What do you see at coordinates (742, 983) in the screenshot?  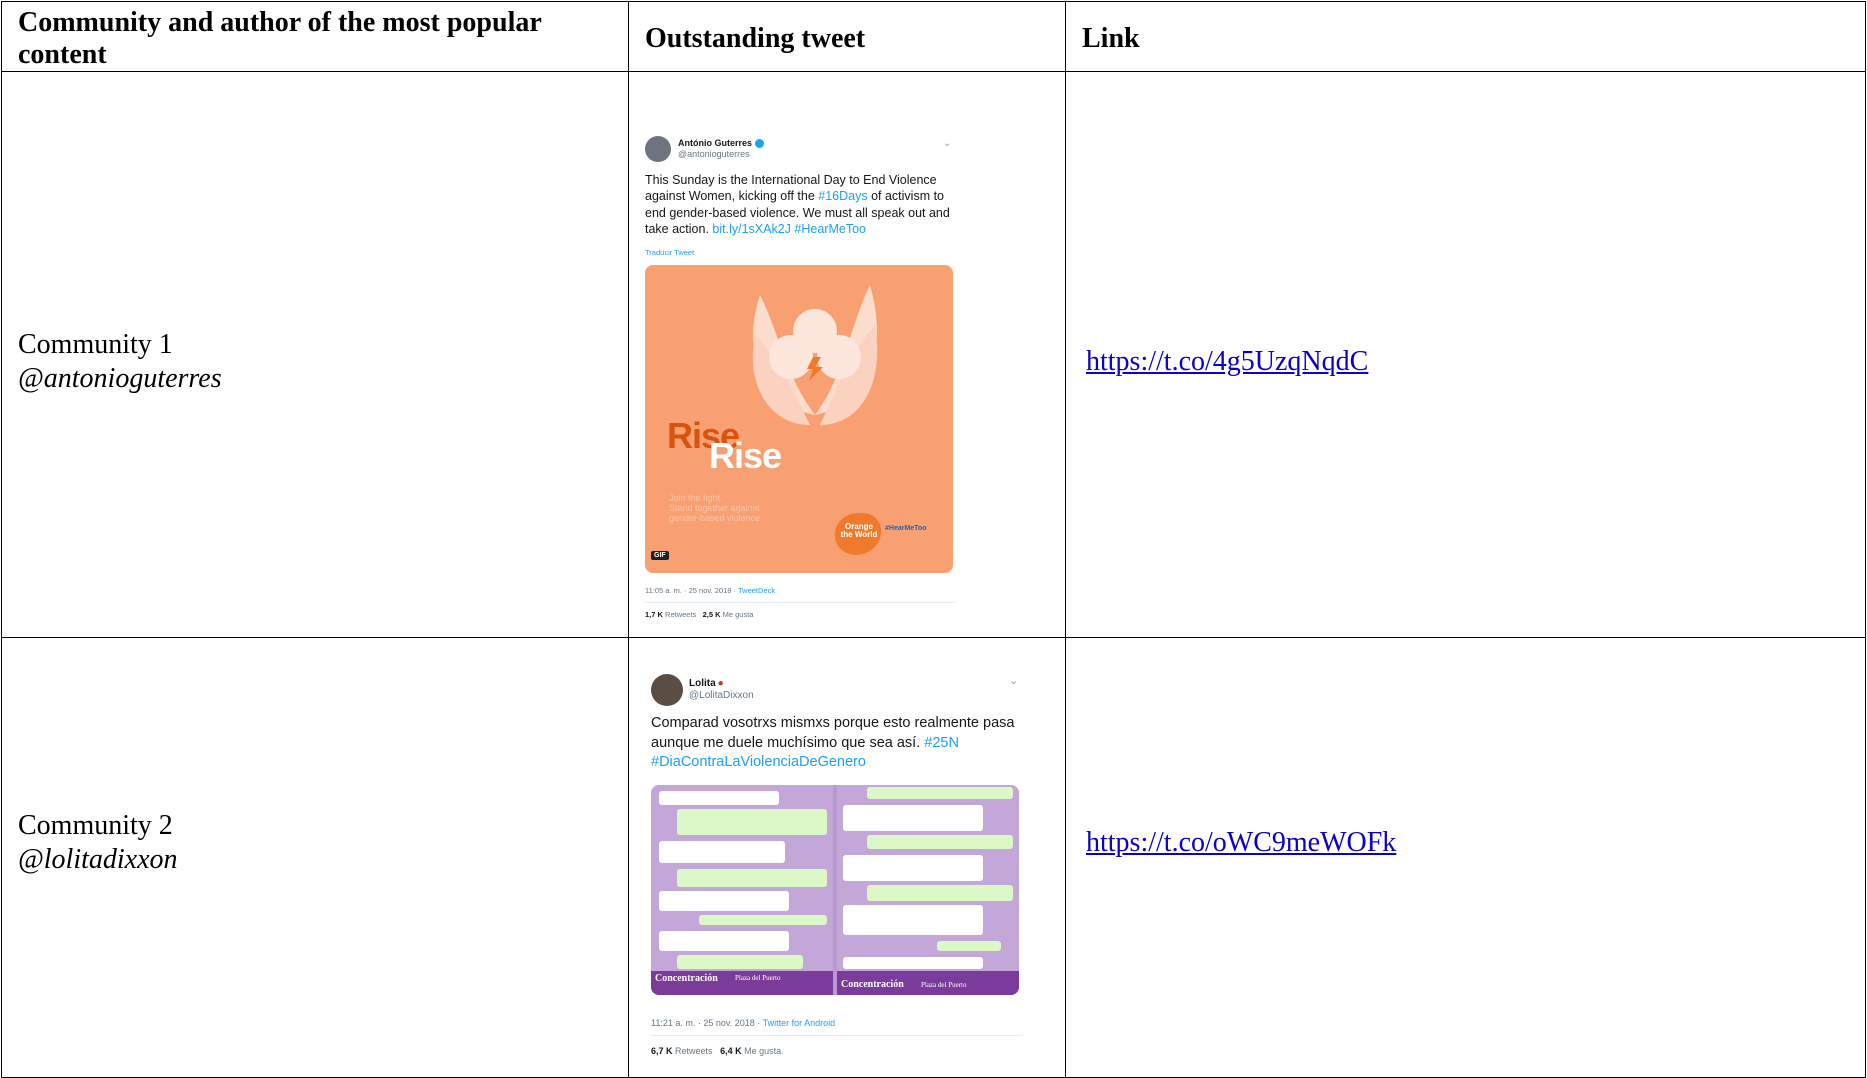 I see `banner-left: Concentración Plaza del Puerto` at bounding box center [742, 983].